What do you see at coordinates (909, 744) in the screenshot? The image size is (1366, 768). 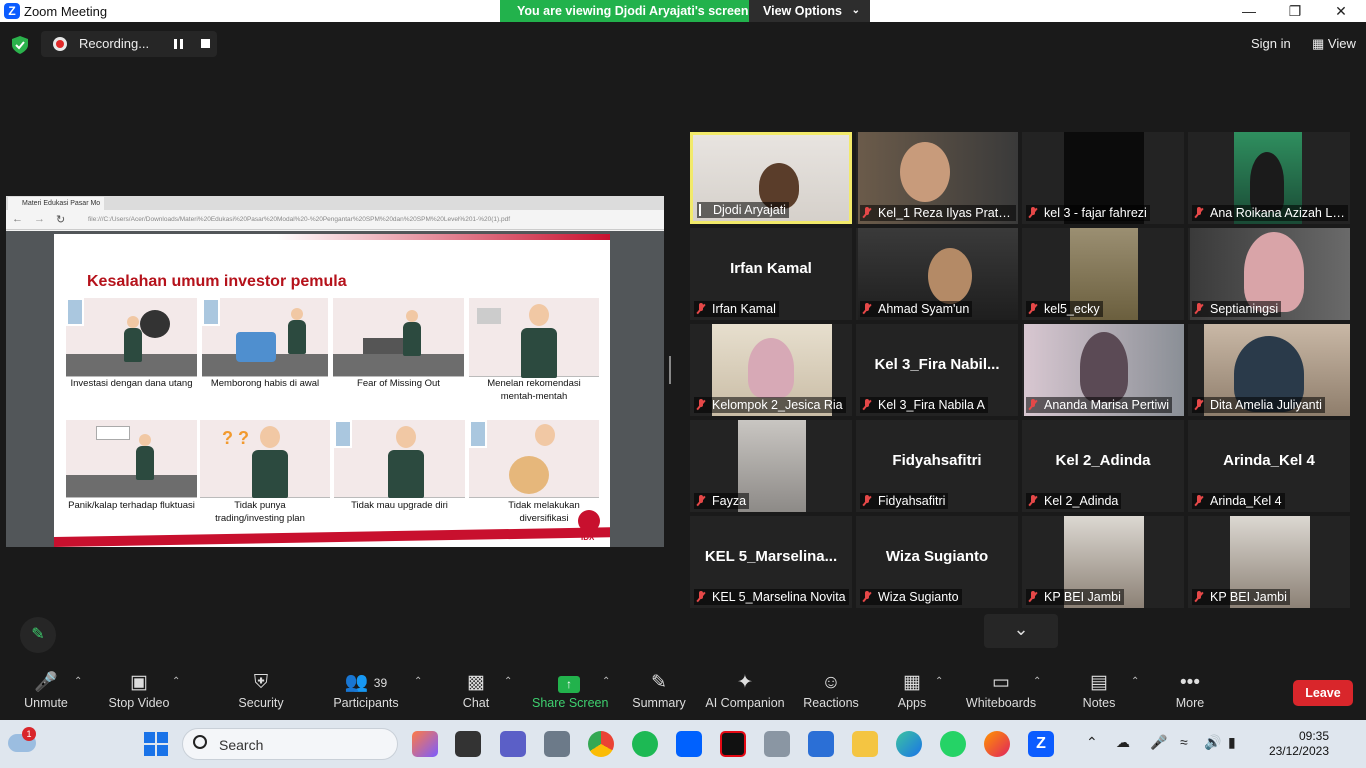 I see `edge-icon` at bounding box center [909, 744].